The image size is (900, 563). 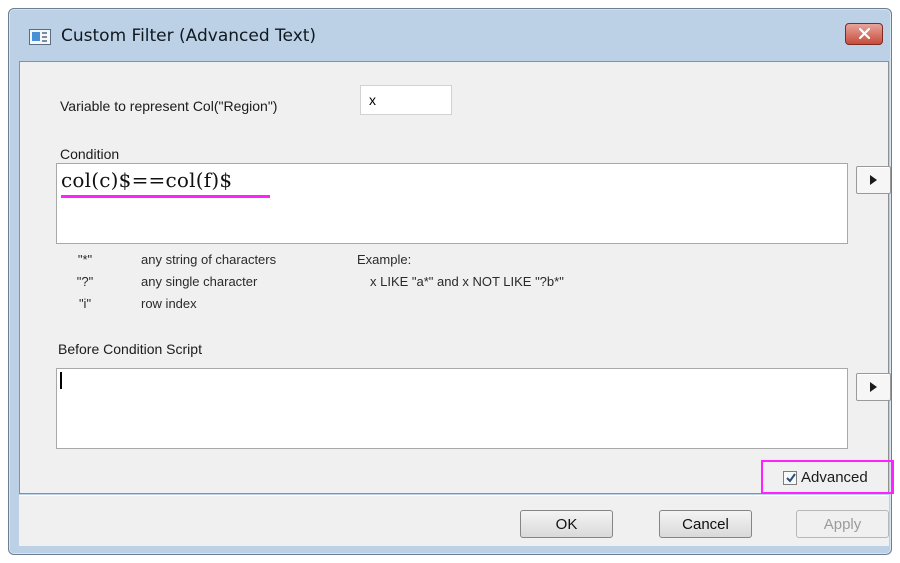 I want to click on before-condition-script-label: Before Condition Script, so click(x=130, y=349).